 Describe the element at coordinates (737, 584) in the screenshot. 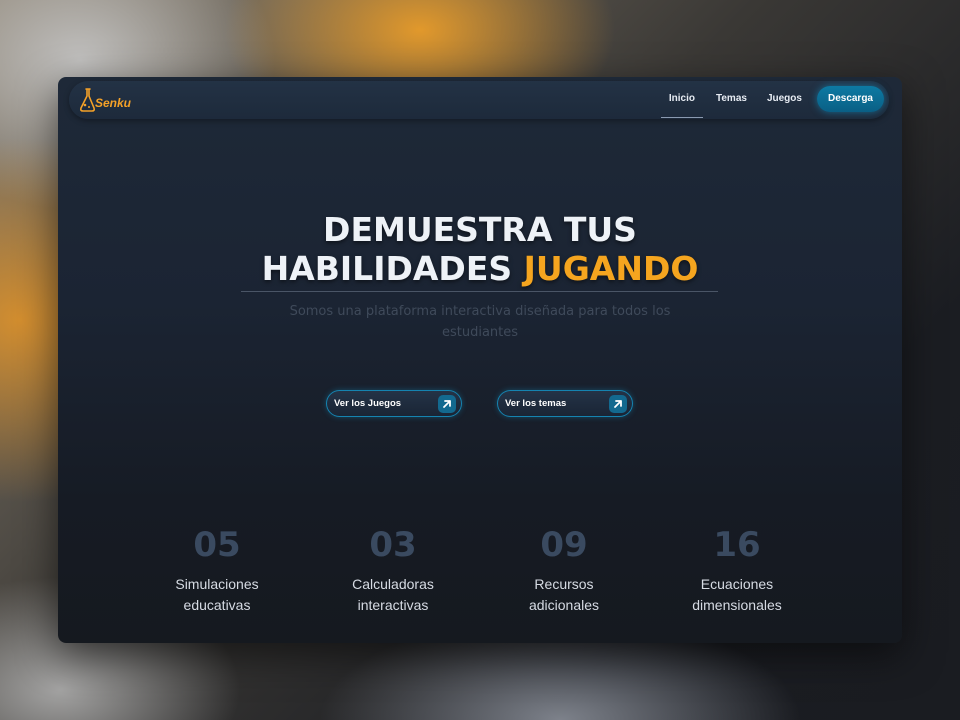

I see `stat-label-line1: Ecuaciones` at that location.